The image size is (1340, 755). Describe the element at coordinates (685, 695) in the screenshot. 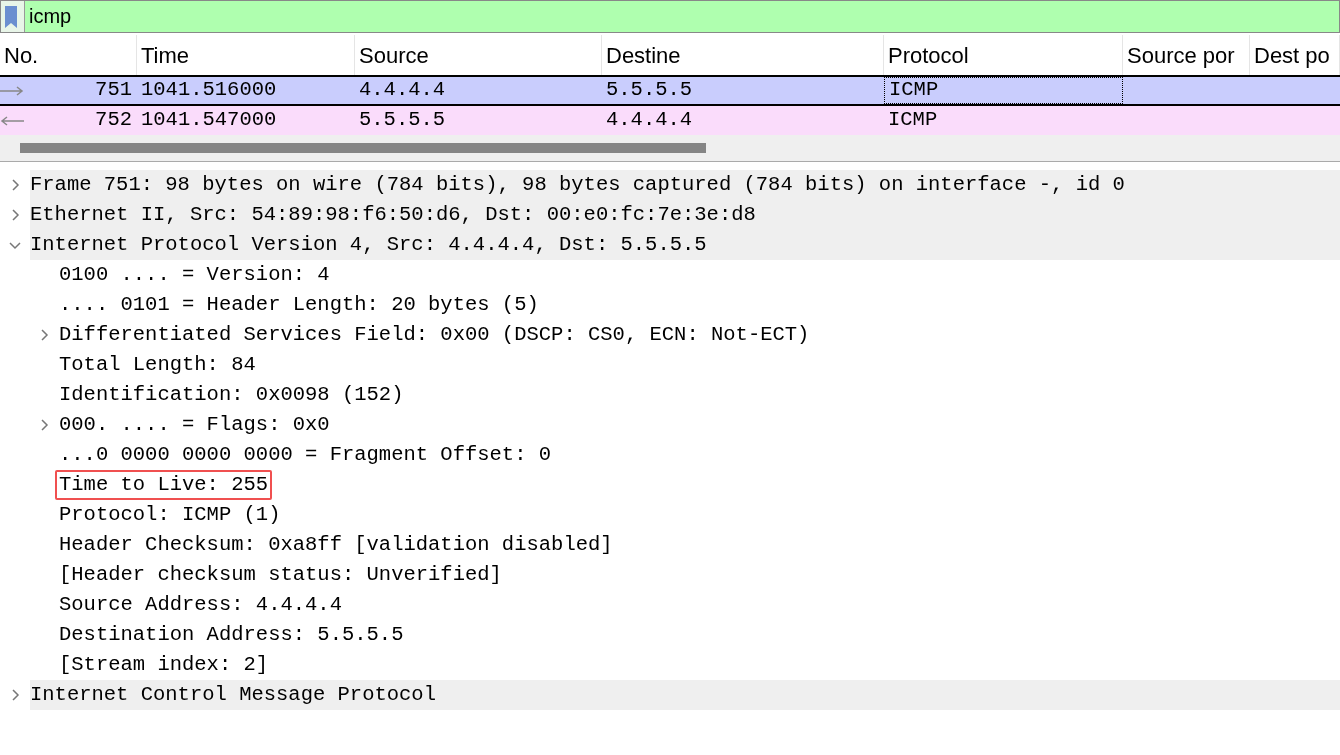

I see `tree-item: Internet Control Message Protocol` at that location.